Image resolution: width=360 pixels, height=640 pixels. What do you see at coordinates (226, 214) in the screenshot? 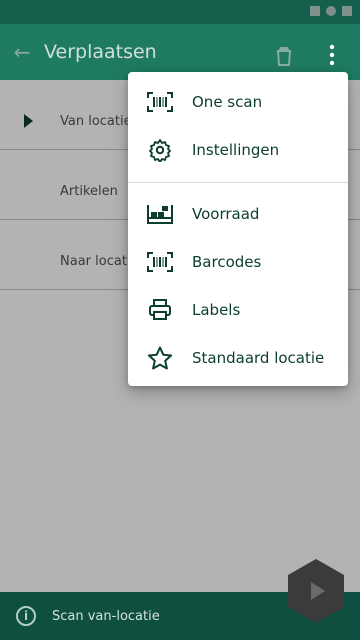
I see `menu-item-label: Voorraad` at bounding box center [226, 214].